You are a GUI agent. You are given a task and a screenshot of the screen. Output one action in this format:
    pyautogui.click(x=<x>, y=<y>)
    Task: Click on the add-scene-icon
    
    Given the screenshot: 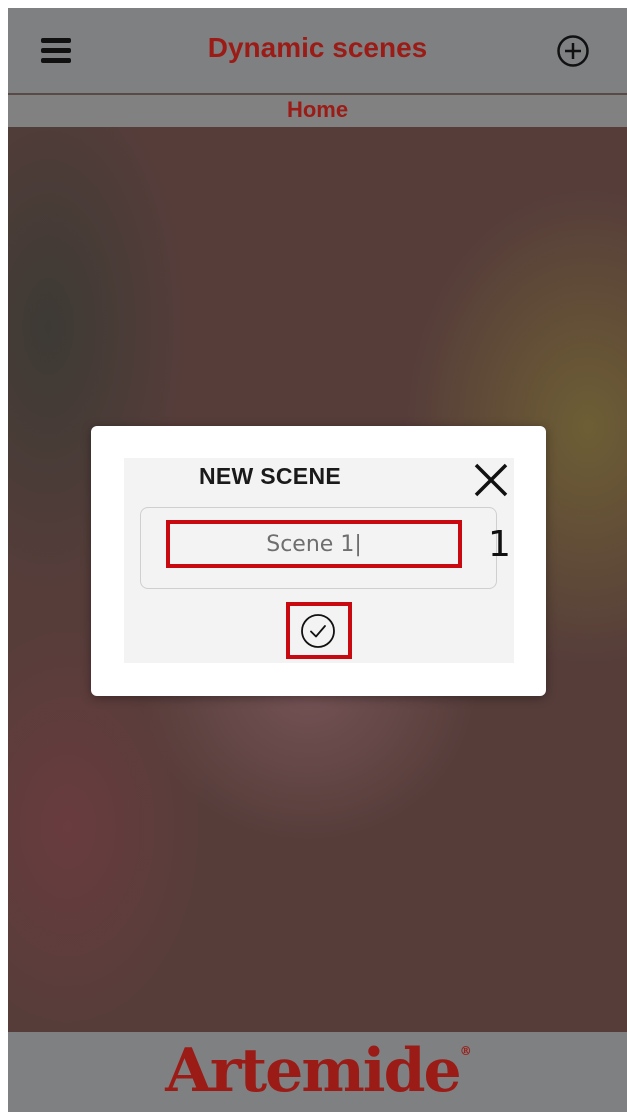 What is the action you would take?
    pyautogui.click(x=573, y=51)
    